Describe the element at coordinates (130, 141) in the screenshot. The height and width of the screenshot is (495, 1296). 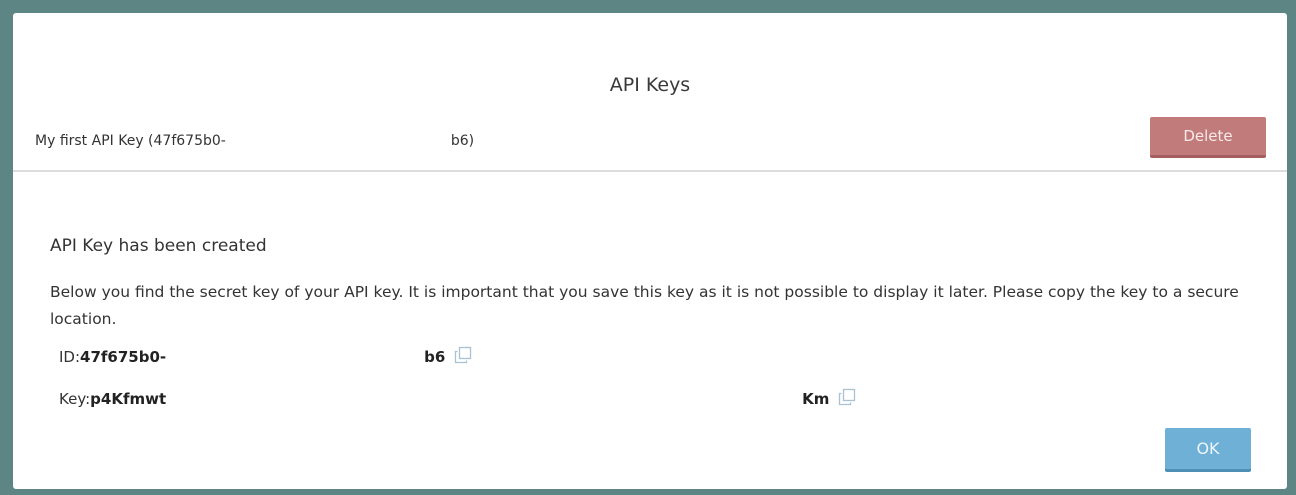
I see `api-key-name-prefix: My first API Key (47f675b0-` at that location.